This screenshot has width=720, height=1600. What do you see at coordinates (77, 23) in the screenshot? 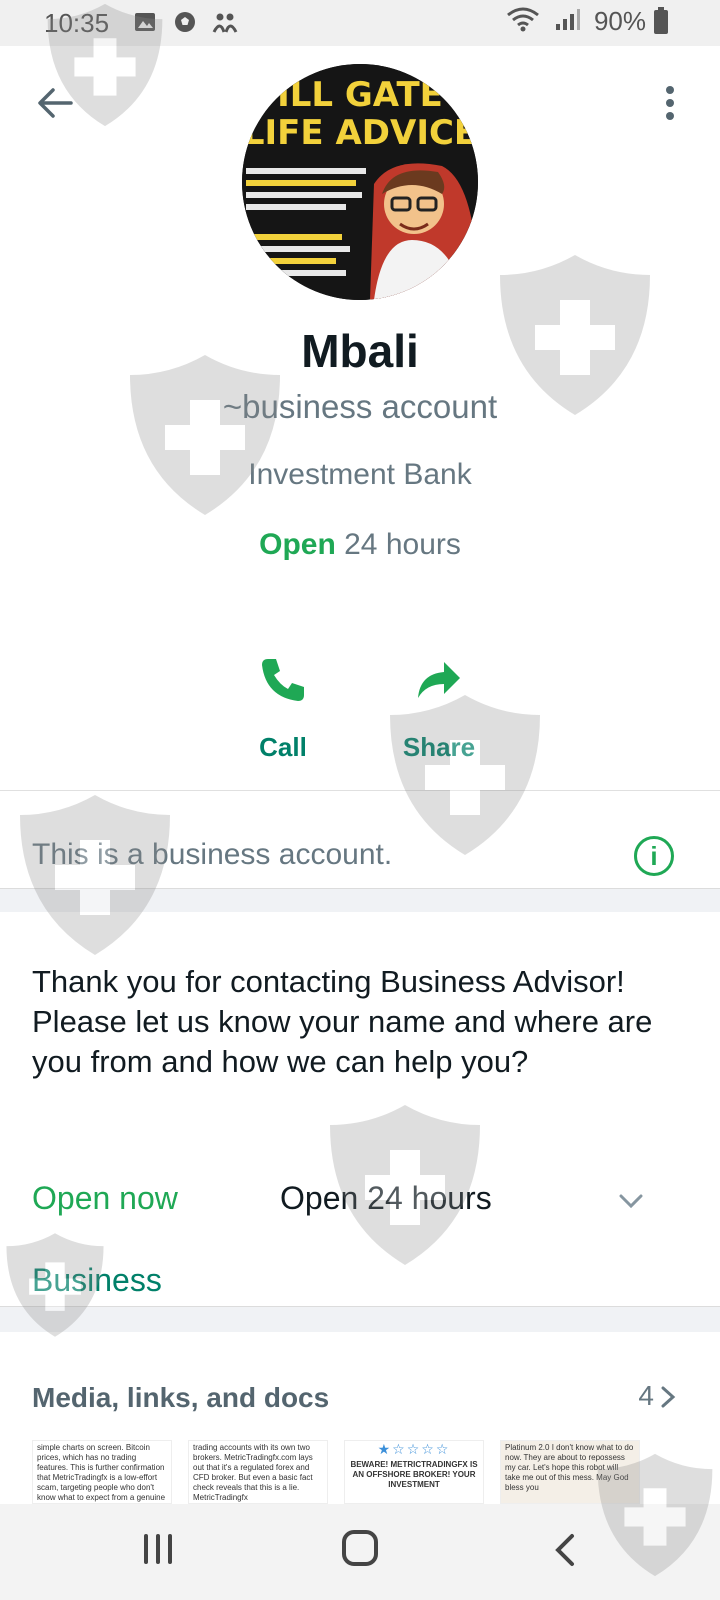
I see `status-time: 10:35` at bounding box center [77, 23].